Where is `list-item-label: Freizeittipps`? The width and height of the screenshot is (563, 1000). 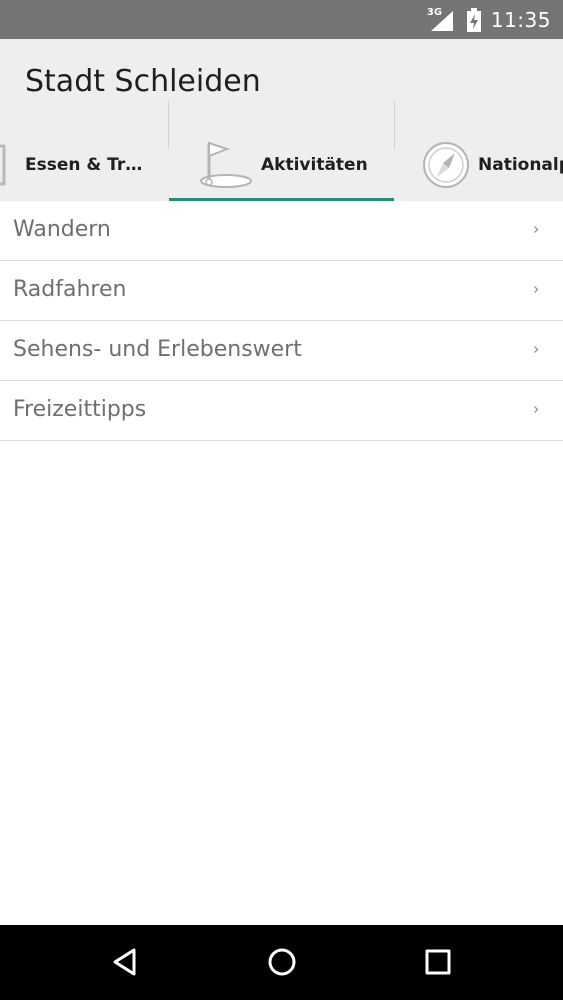
list-item-label: Freizeittipps is located at coordinates (80, 409).